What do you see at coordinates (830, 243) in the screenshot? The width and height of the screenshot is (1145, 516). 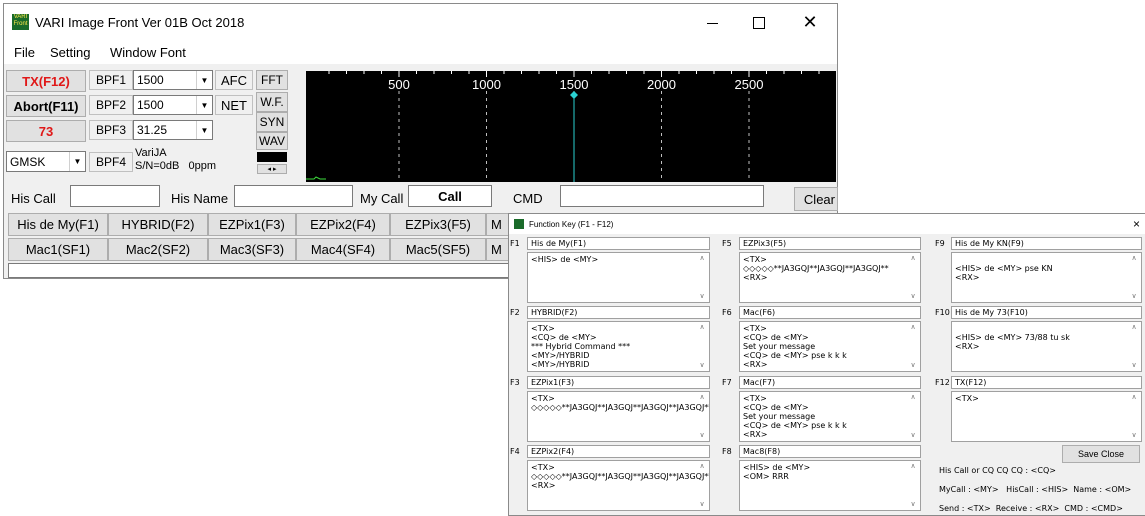 I see `fkey-name-input-f5: EZPix3(F5)` at bounding box center [830, 243].